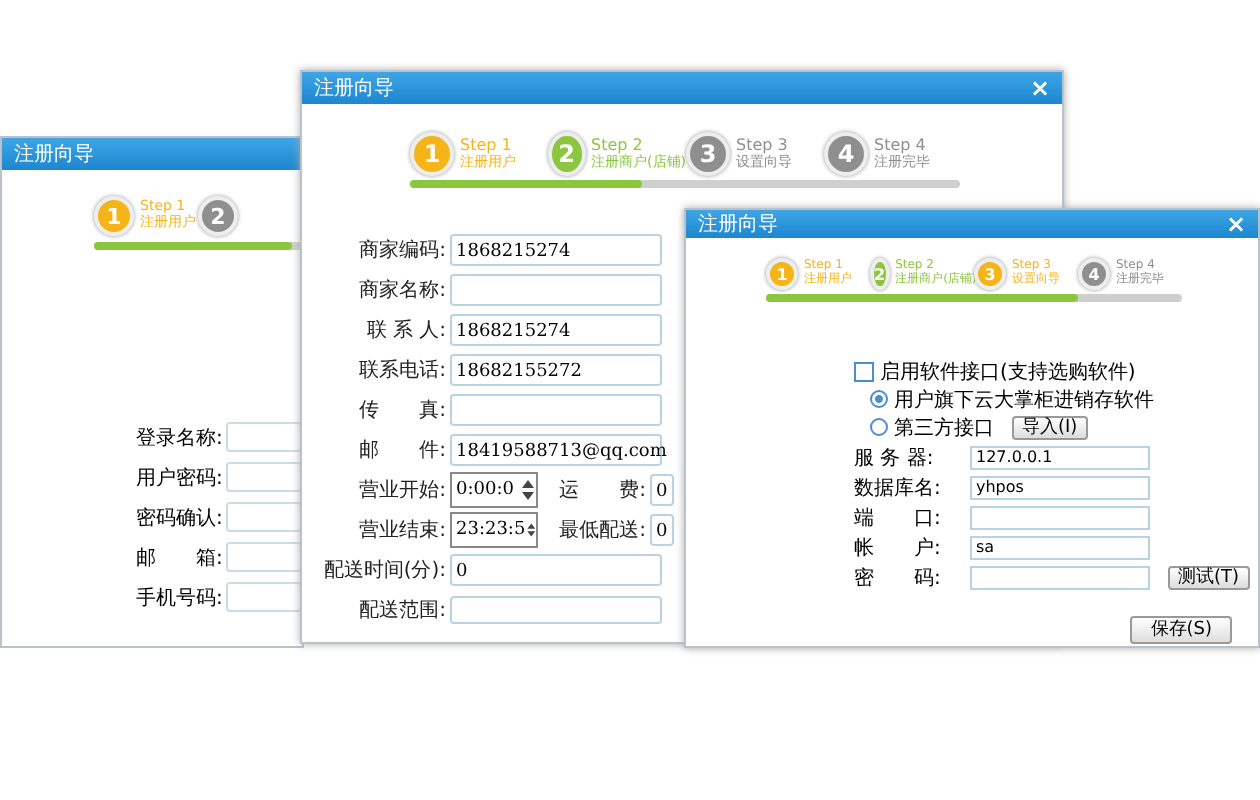  I want to click on step-title: Step 3, so click(763, 145).